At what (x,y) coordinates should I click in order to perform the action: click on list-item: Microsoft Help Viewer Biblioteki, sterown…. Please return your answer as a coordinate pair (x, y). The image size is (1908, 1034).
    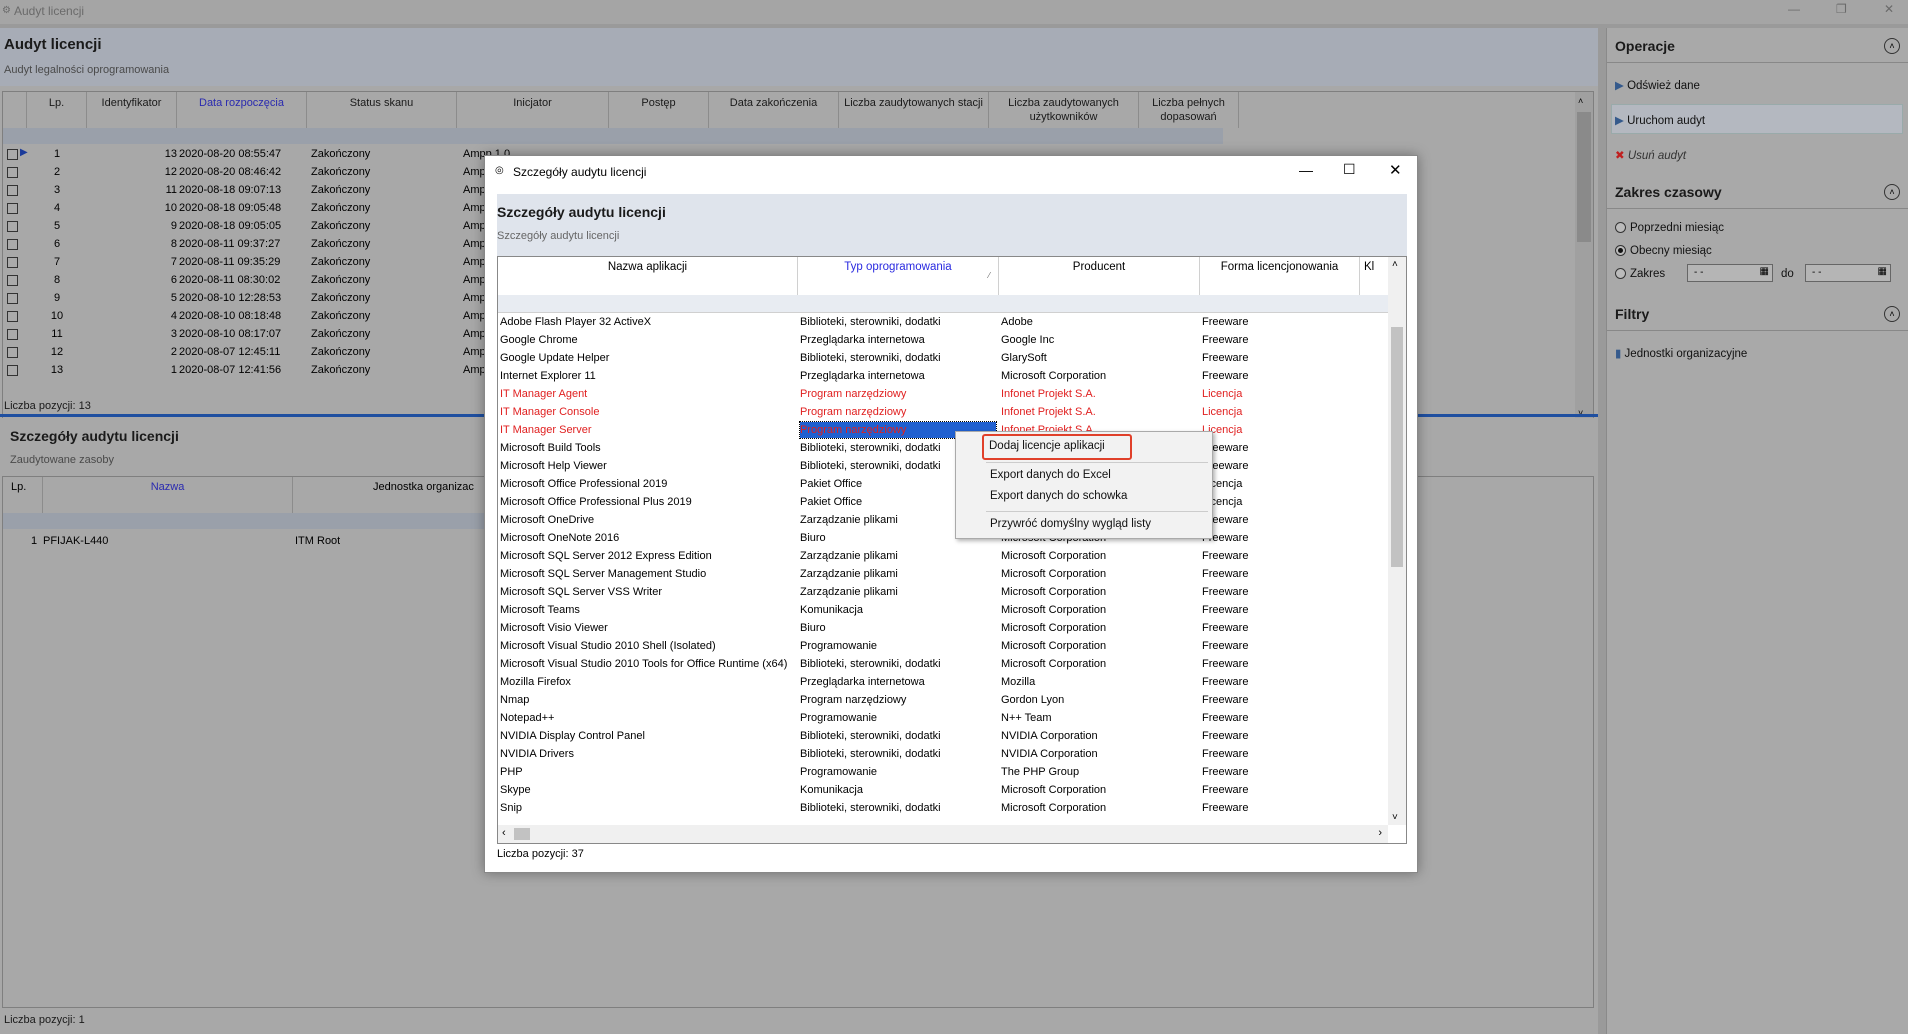
    Looking at the image, I should click on (943, 466).